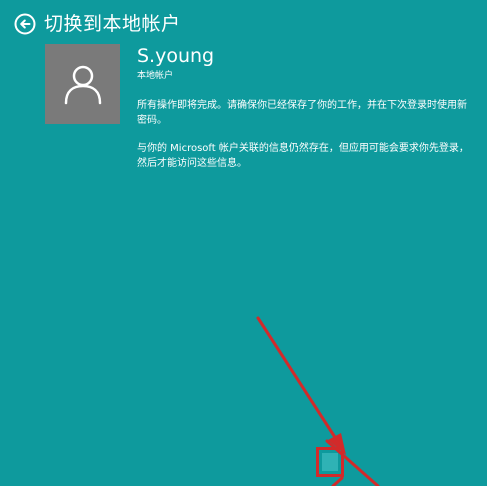 The height and width of the screenshot is (486, 487). I want to click on page-title: 切换到本地帐户, so click(112, 24).